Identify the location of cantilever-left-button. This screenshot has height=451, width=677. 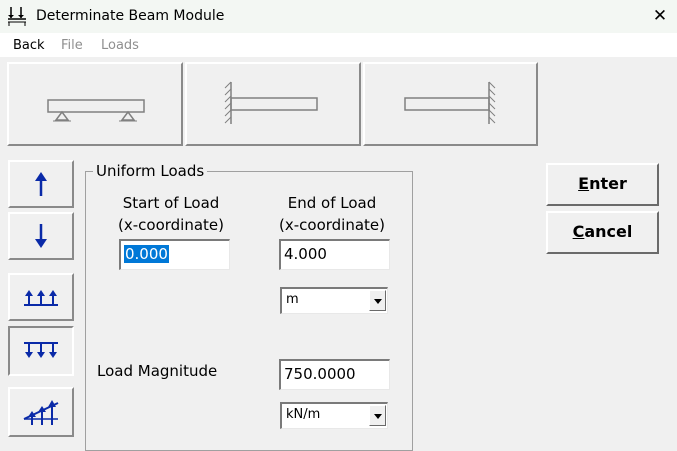
(273, 104).